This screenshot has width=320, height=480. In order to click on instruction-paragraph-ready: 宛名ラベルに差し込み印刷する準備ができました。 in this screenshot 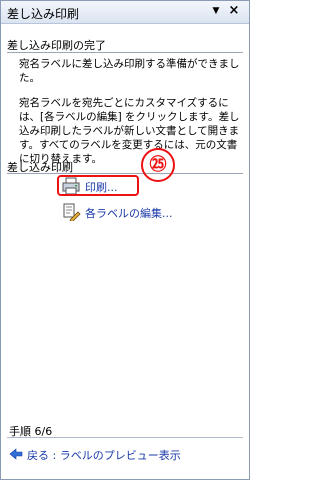, I will do `click(129, 71)`.